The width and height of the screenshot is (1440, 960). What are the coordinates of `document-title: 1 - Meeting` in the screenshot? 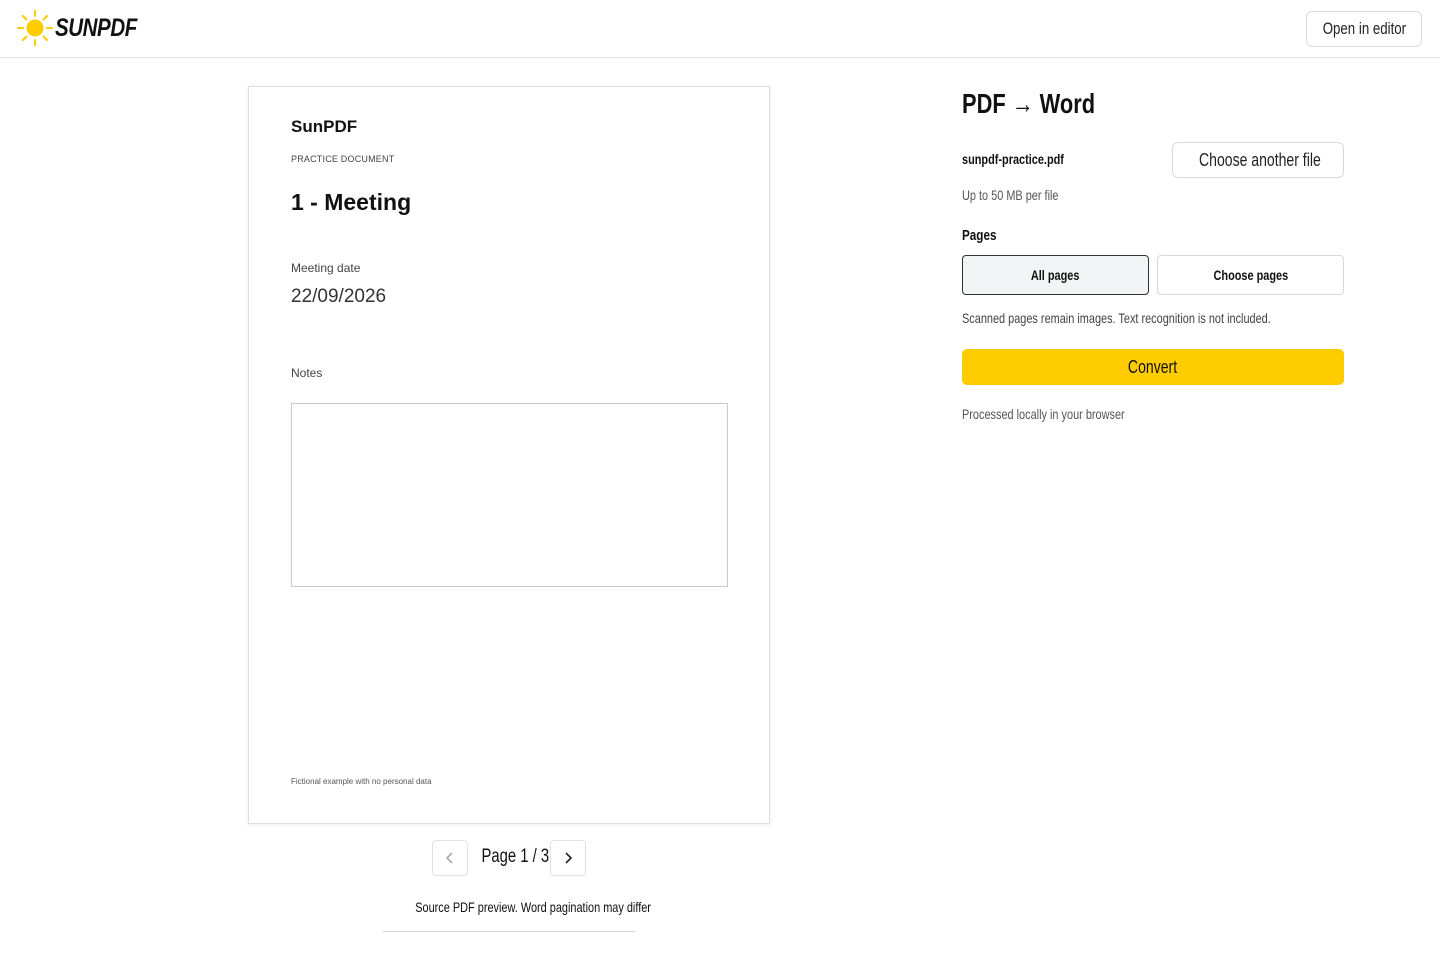 It's located at (351, 202).